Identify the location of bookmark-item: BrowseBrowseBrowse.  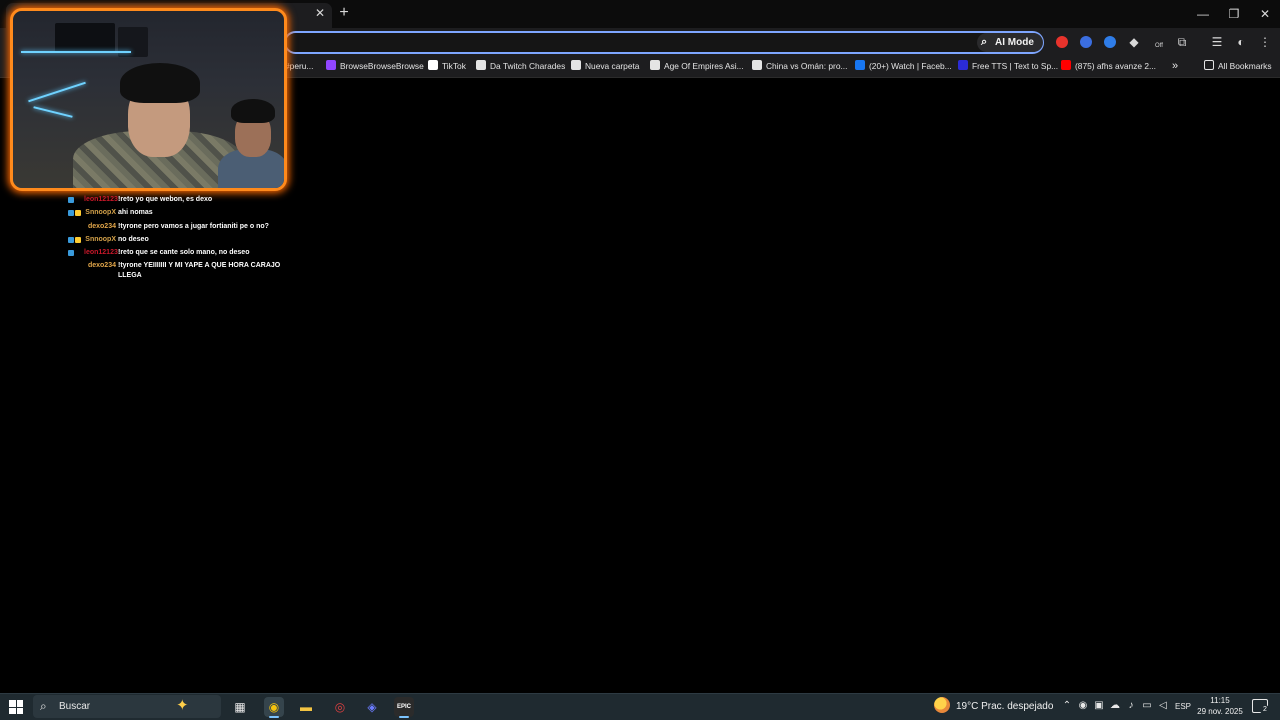
(375, 66).